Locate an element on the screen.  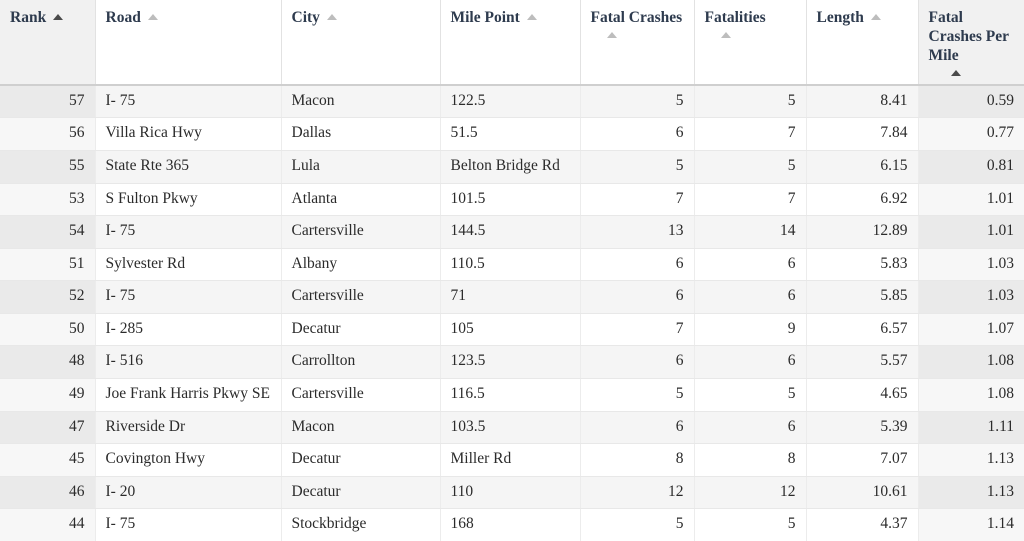
table-row: 50 I- 285 Decatur 105 7 9 6.57 1.07 is located at coordinates (512, 330).